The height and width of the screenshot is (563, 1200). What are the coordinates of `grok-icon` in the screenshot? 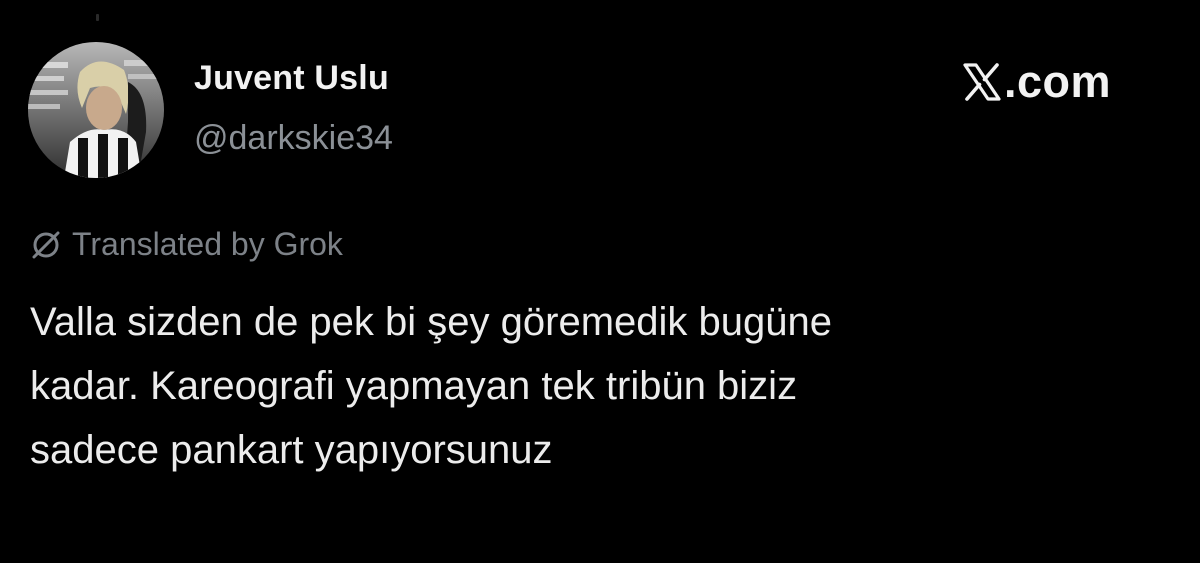 It's located at (46, 244).